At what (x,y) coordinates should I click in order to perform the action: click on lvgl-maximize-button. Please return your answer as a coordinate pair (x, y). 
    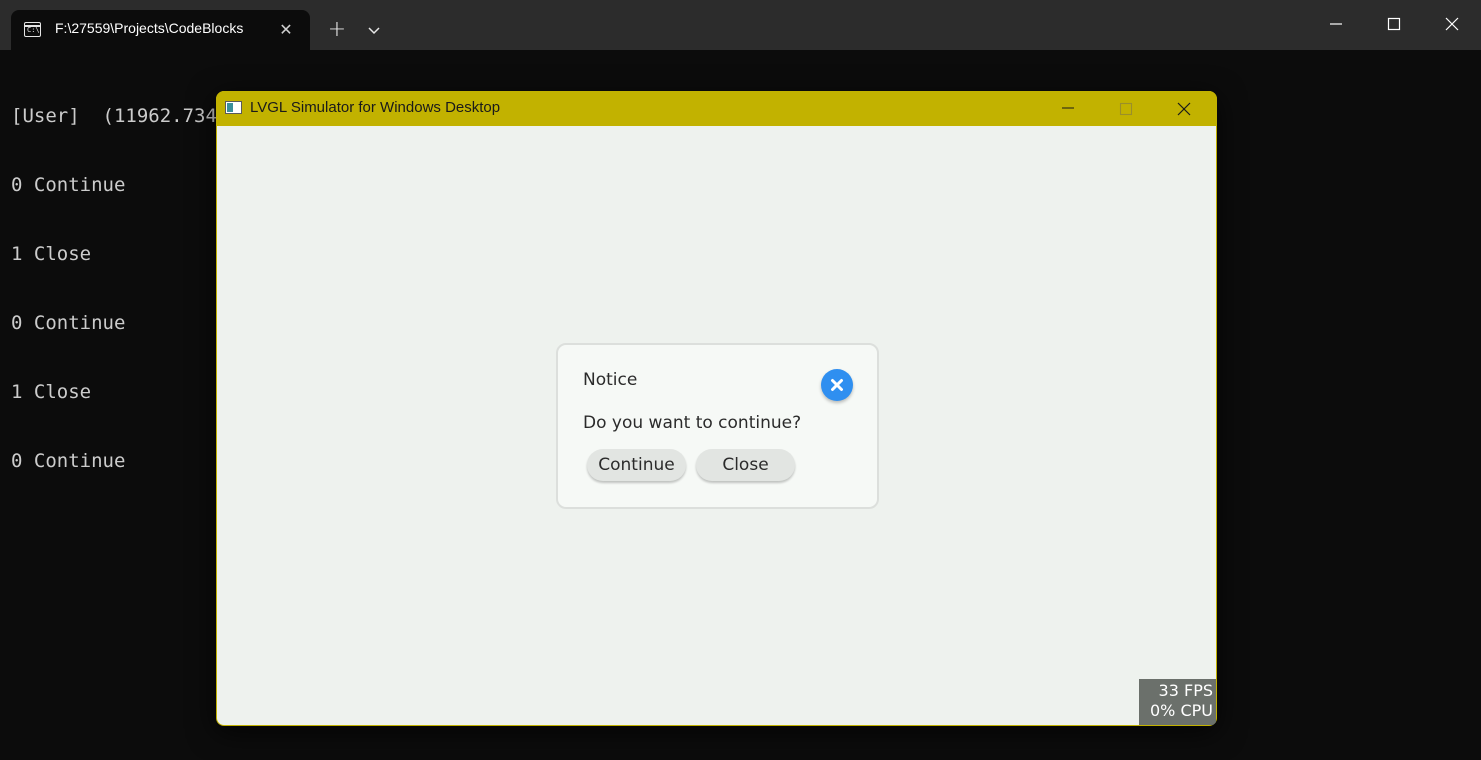
    Looking at the image, I should click on (1126, 108).